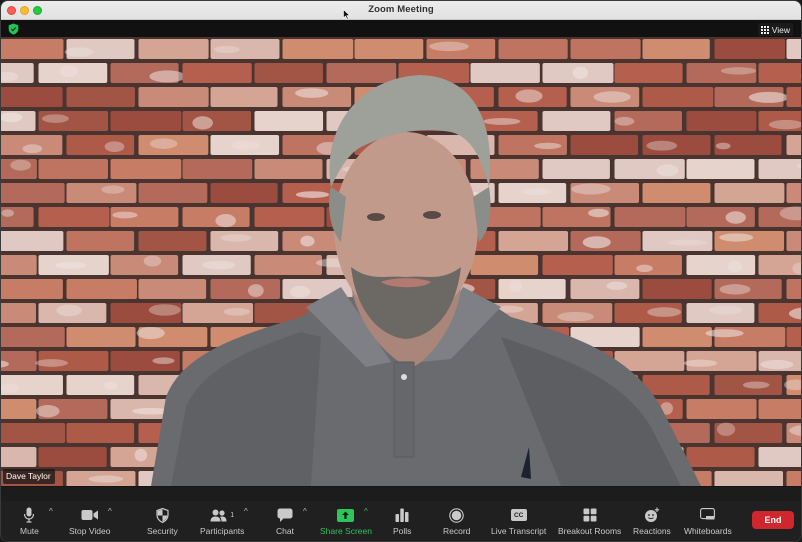 The image size is (802, 542). What do you see at coordinates (346, 531) in the screenshot?
I see `share-screen-label: Share Screen` at bounding box center [346, 531].